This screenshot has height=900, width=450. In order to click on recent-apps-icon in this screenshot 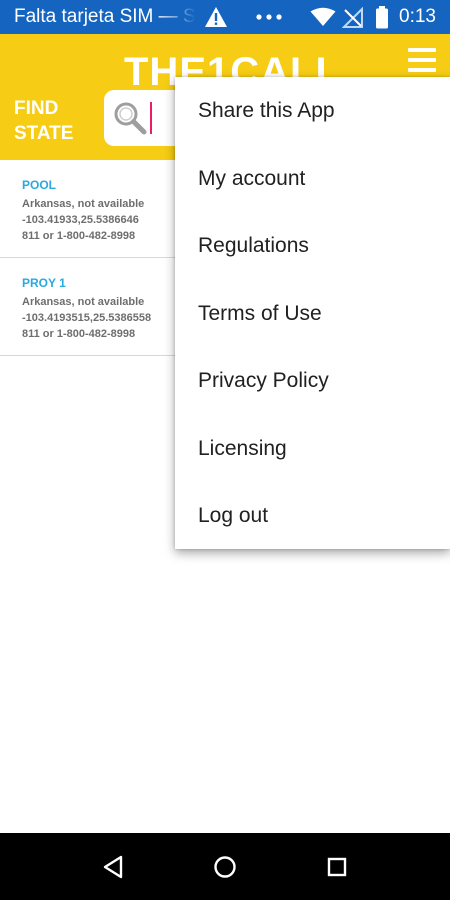, I will do `click(337, 867)`.